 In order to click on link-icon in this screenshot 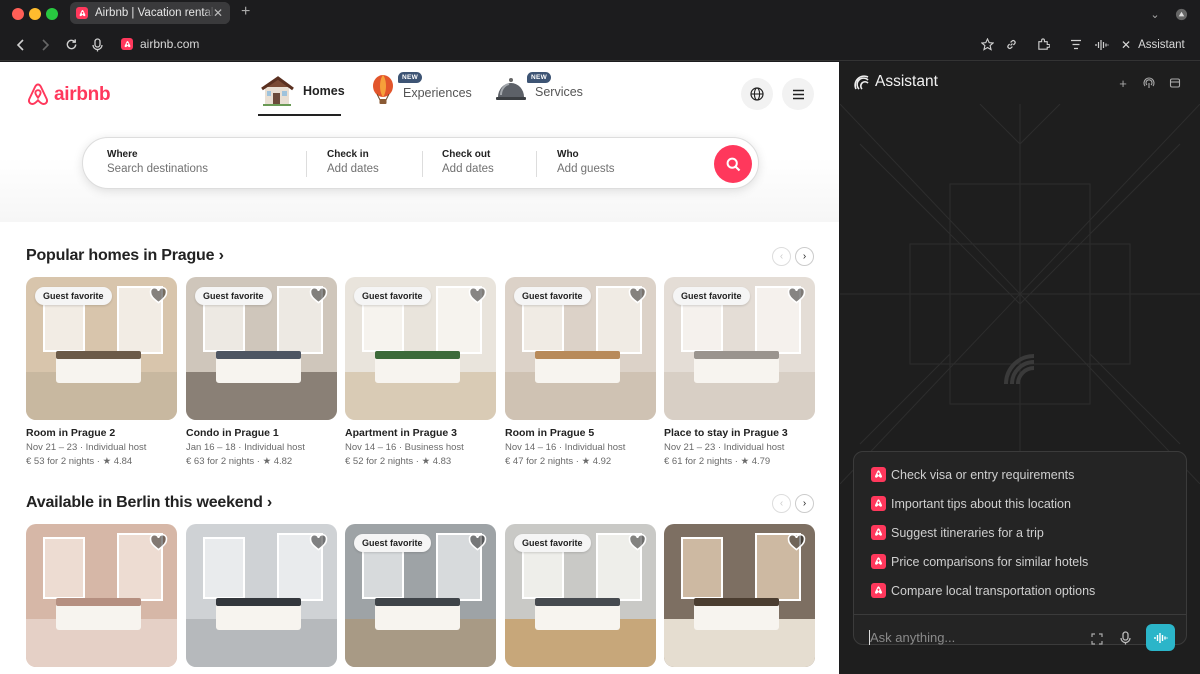, I will do `click(1011, 44)`.